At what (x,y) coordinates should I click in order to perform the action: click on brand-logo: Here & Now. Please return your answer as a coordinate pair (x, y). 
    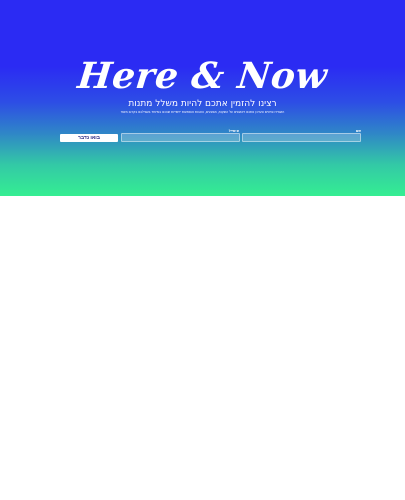
    Looking at the image, I should click on (202, 76).